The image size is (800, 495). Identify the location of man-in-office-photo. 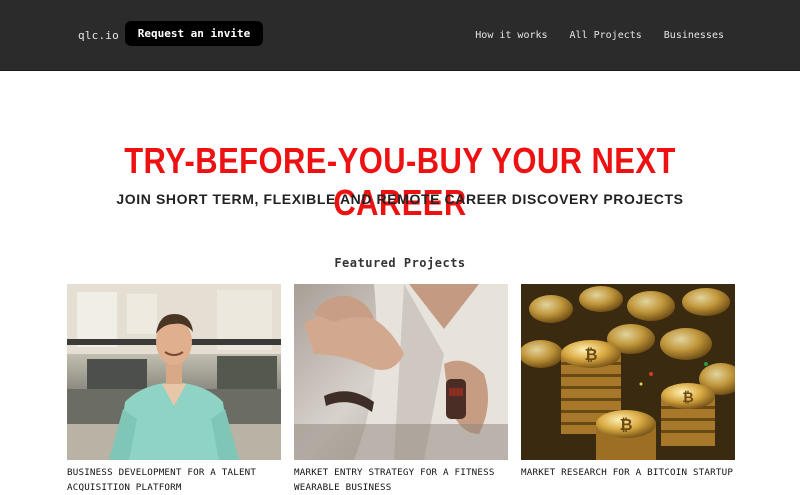
(174, 372).